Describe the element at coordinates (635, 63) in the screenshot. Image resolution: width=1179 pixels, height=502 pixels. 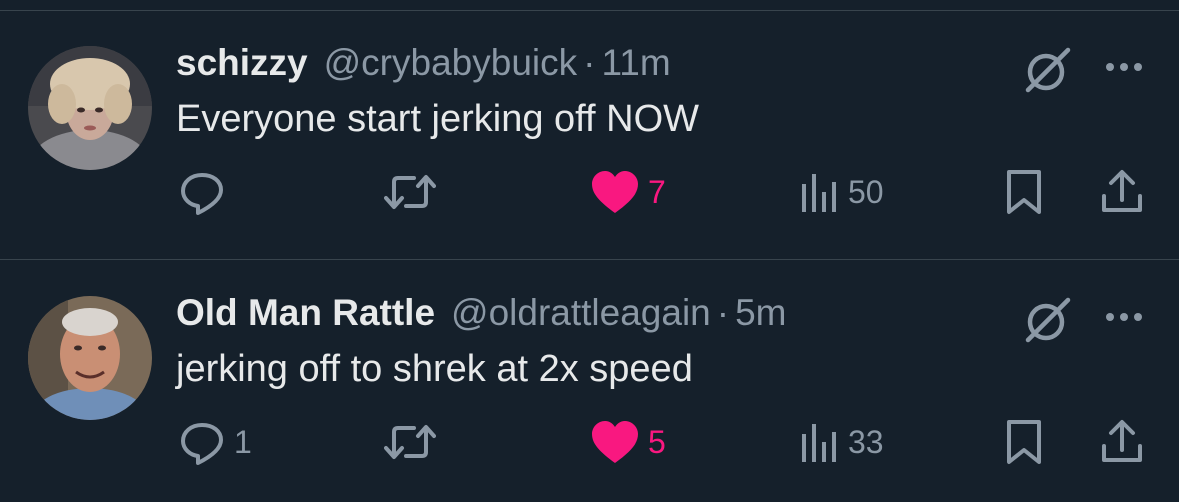
I see `timestamp: 11m` at that location.